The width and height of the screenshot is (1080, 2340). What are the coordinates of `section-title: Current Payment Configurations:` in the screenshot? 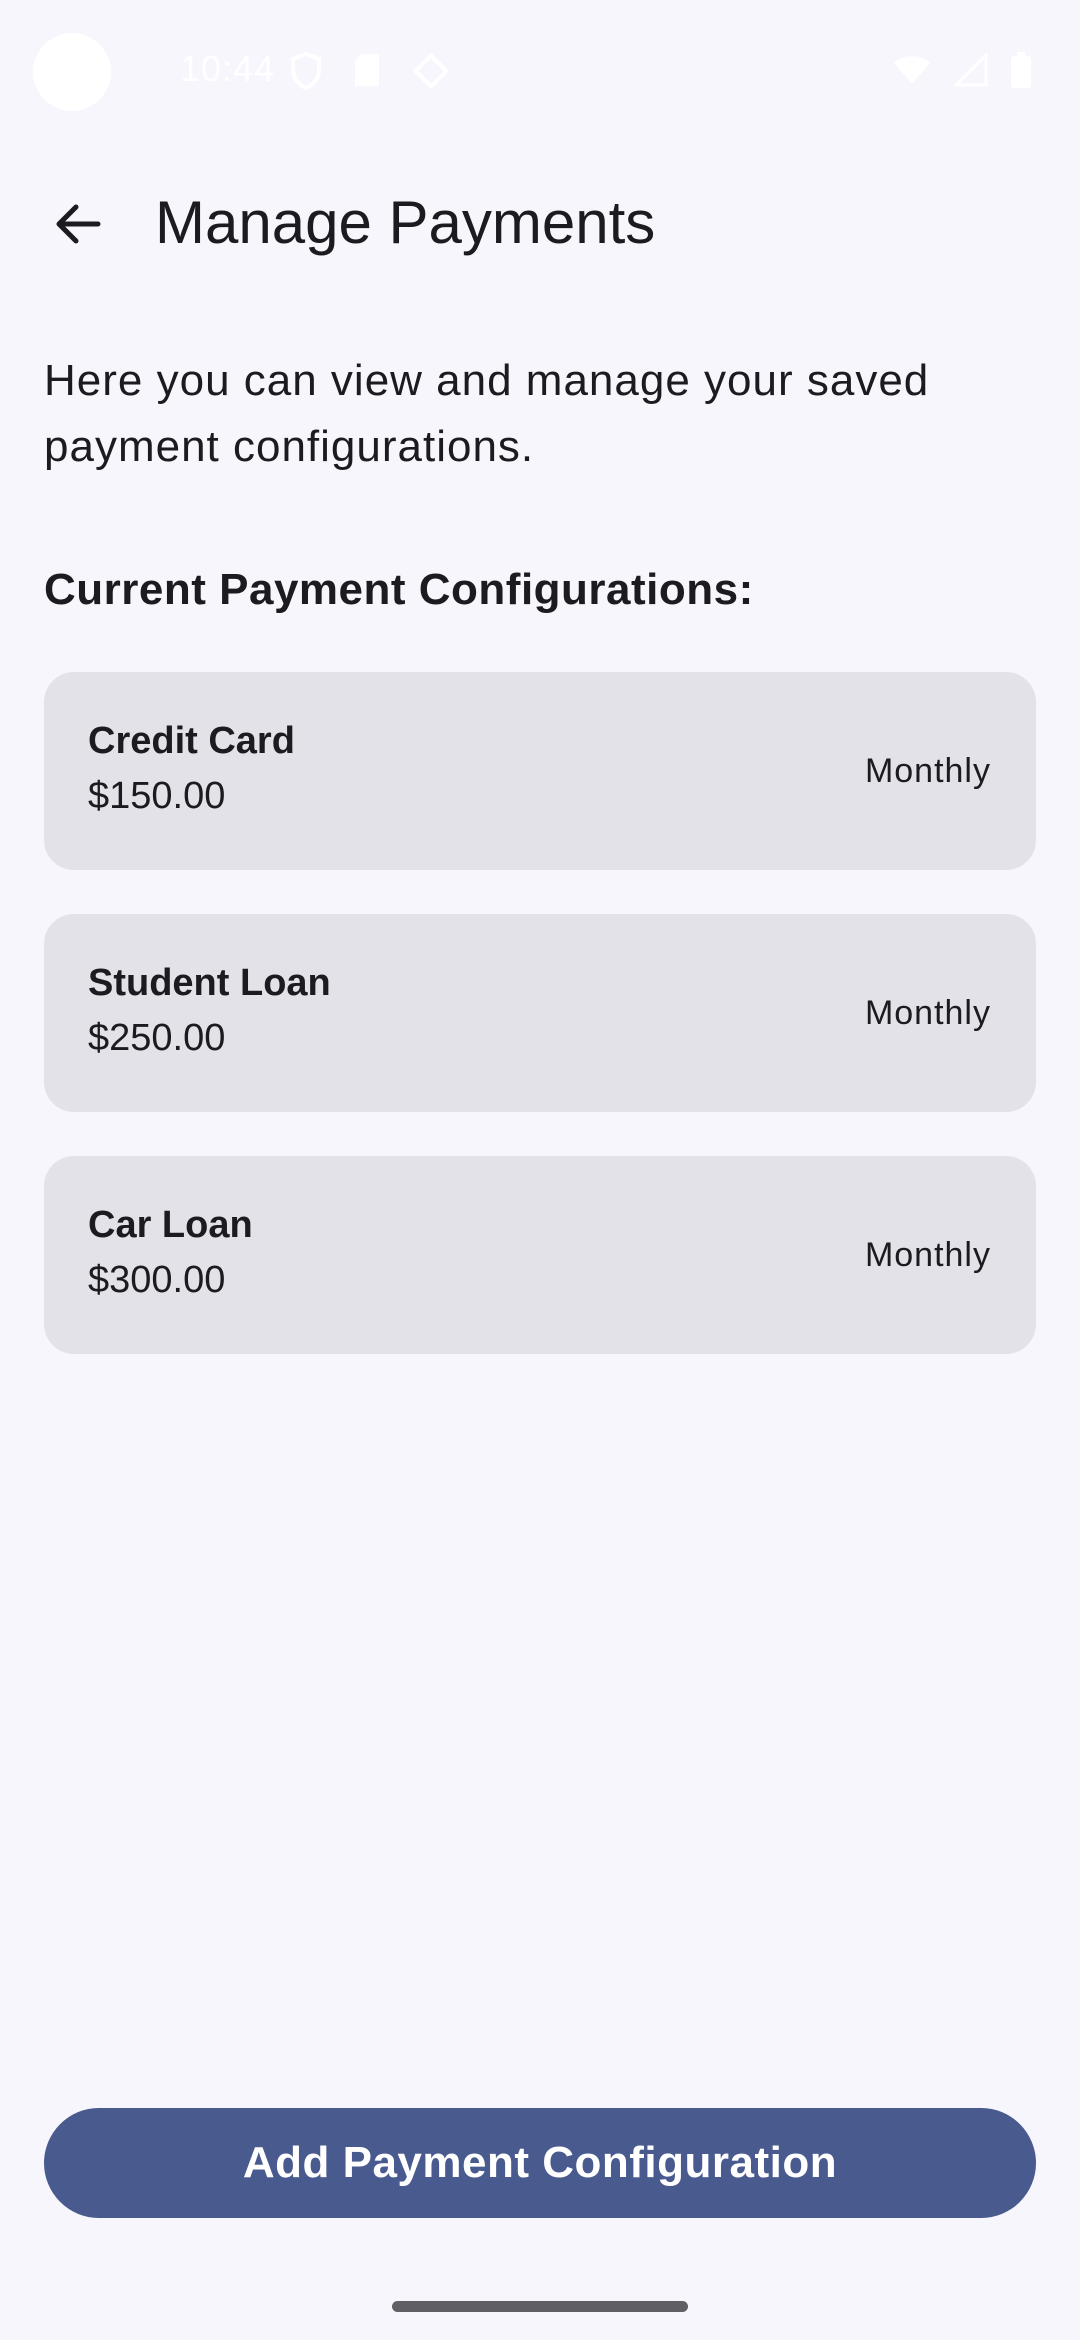 It's located at (399, 589).